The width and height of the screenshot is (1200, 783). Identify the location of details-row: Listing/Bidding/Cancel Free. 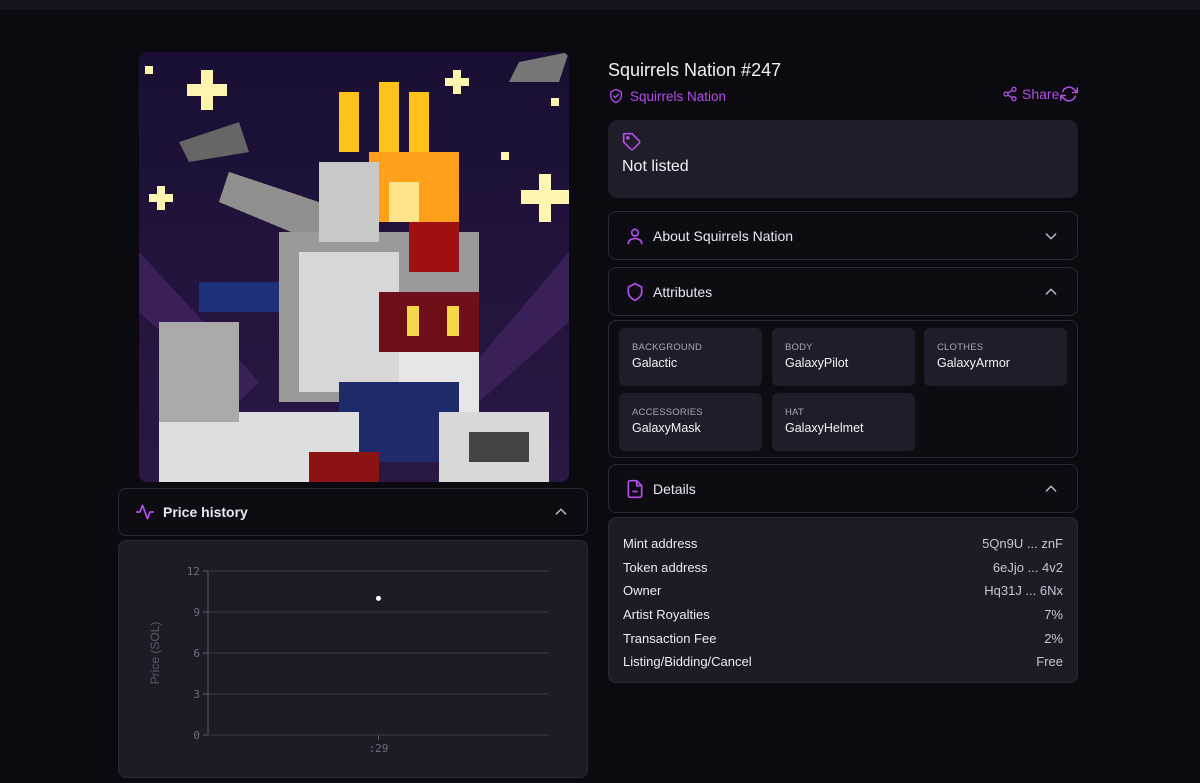
(843, 662).